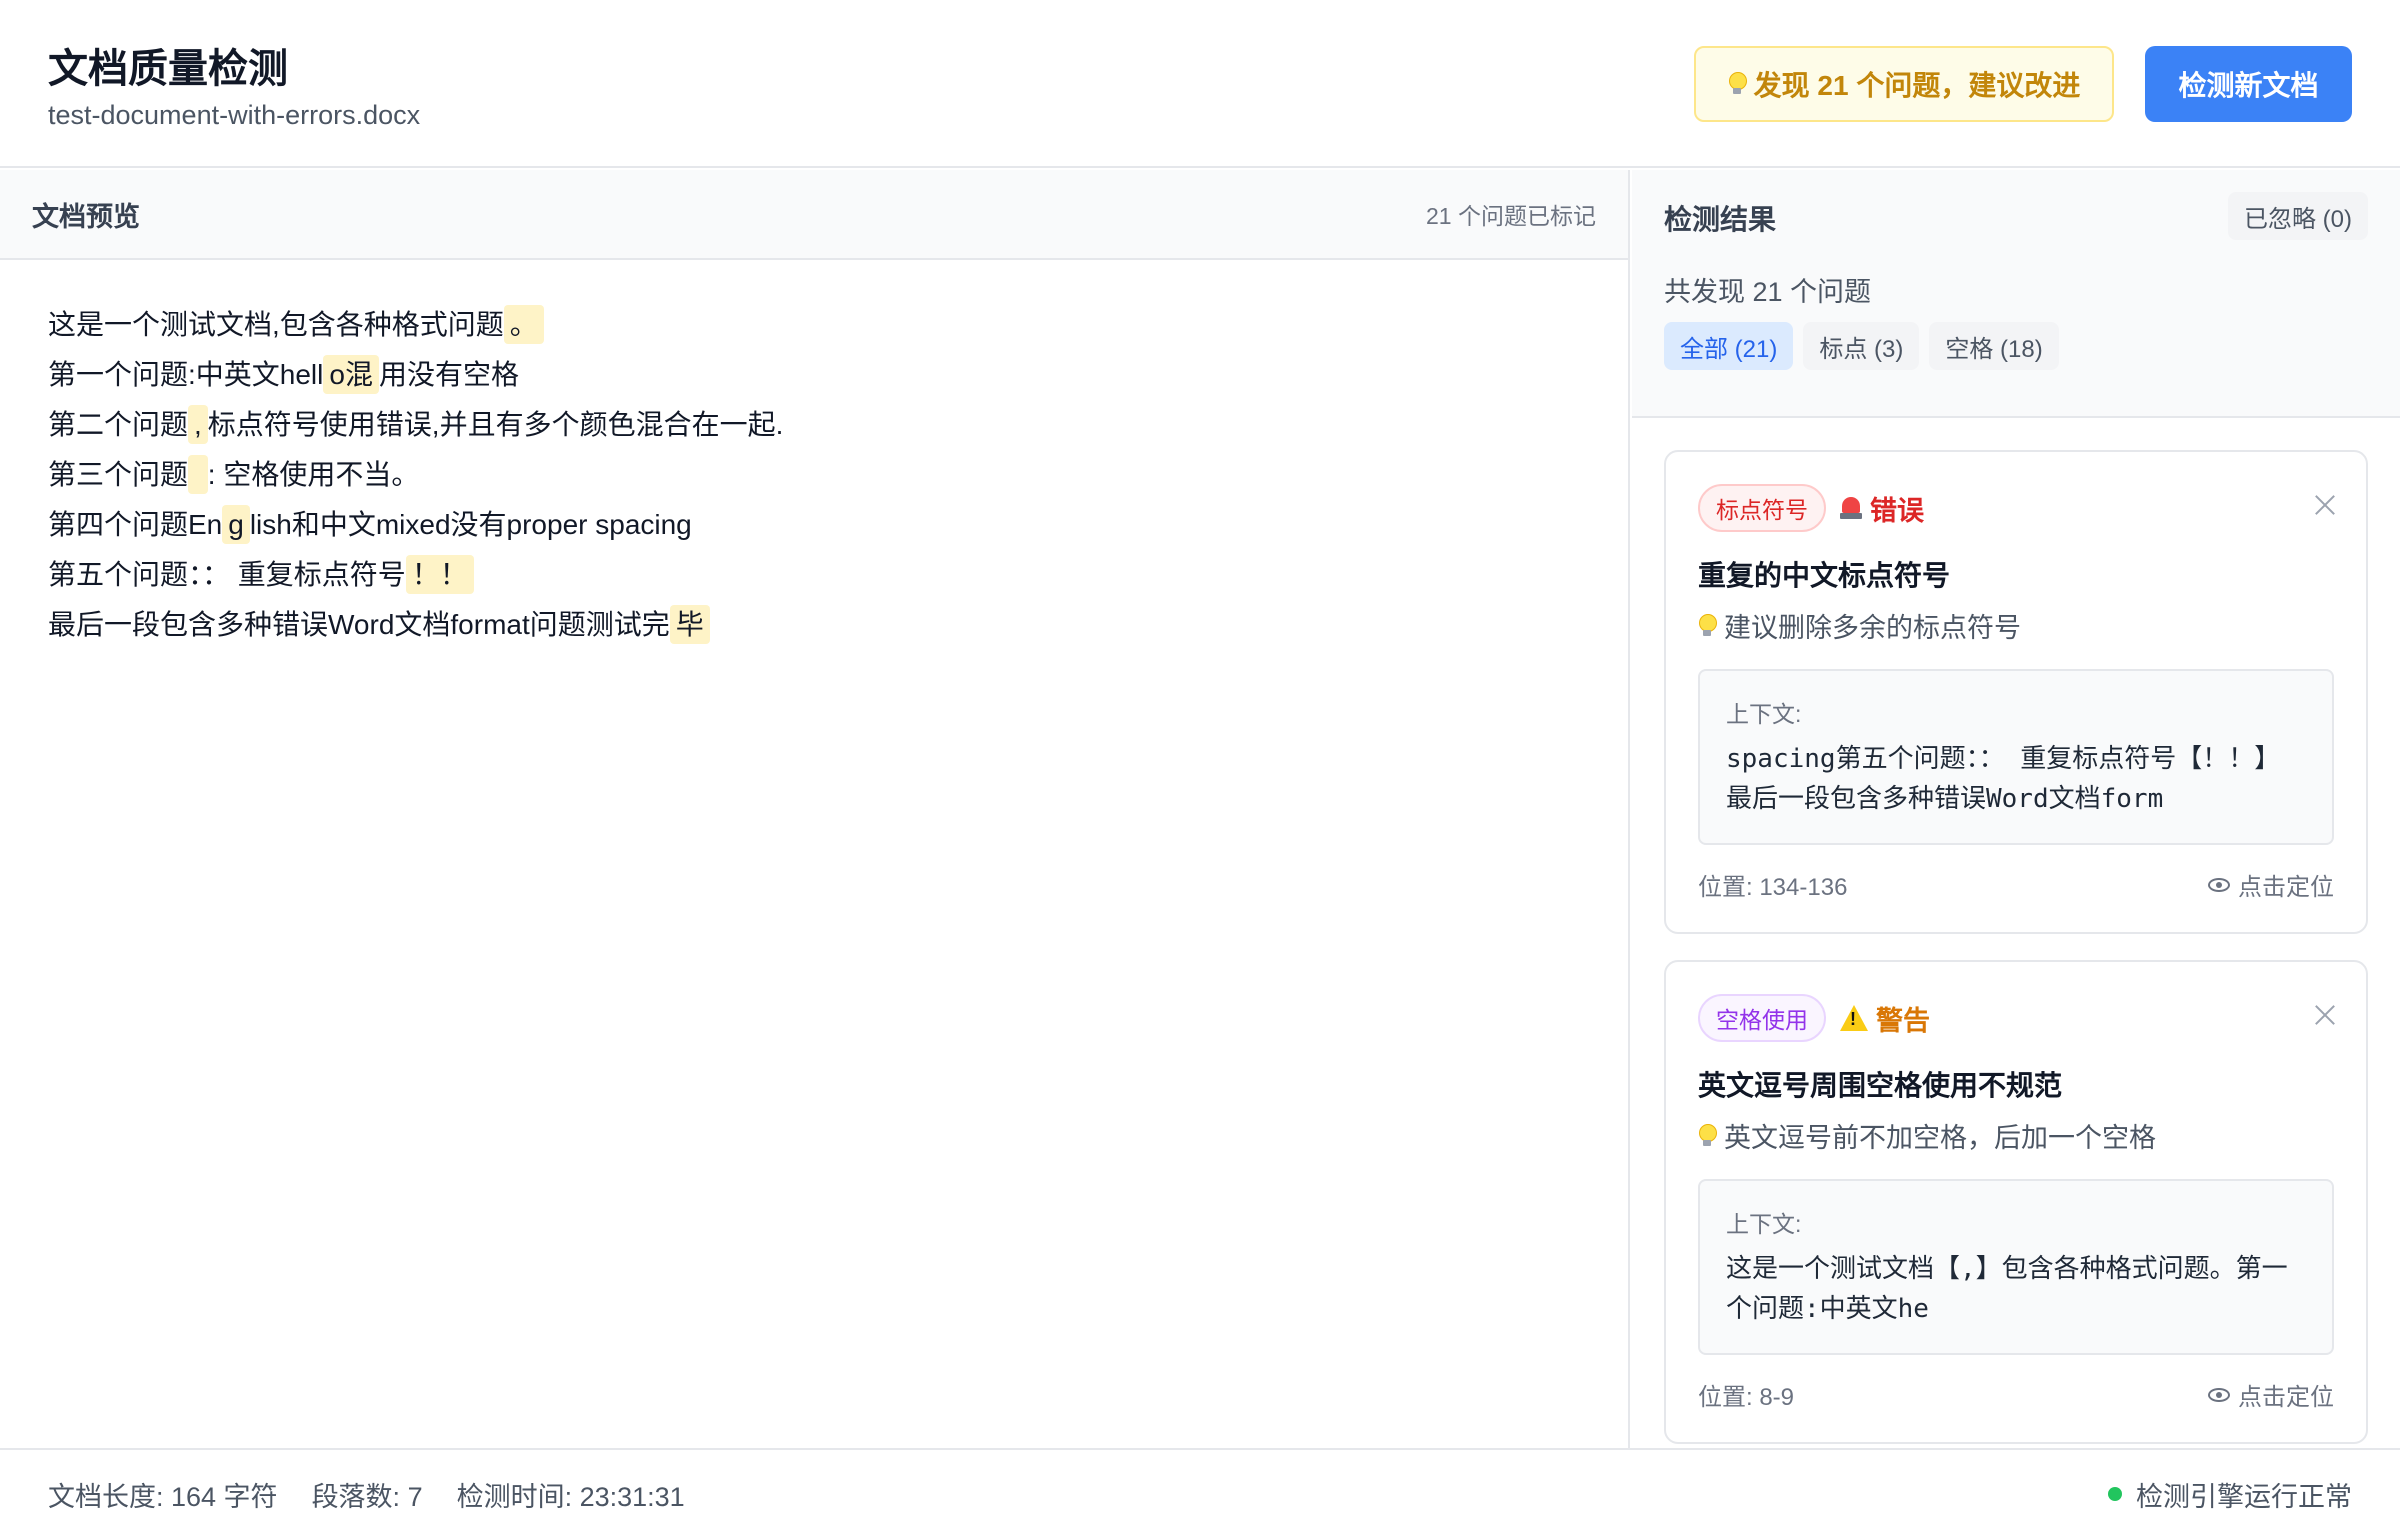 The height and width of the screenshot is (1538, 2400). What do you see at coordinates (118, 424) in the screenshot?
I see `line-text: 第二个问题` at bounding box center [118, 424].